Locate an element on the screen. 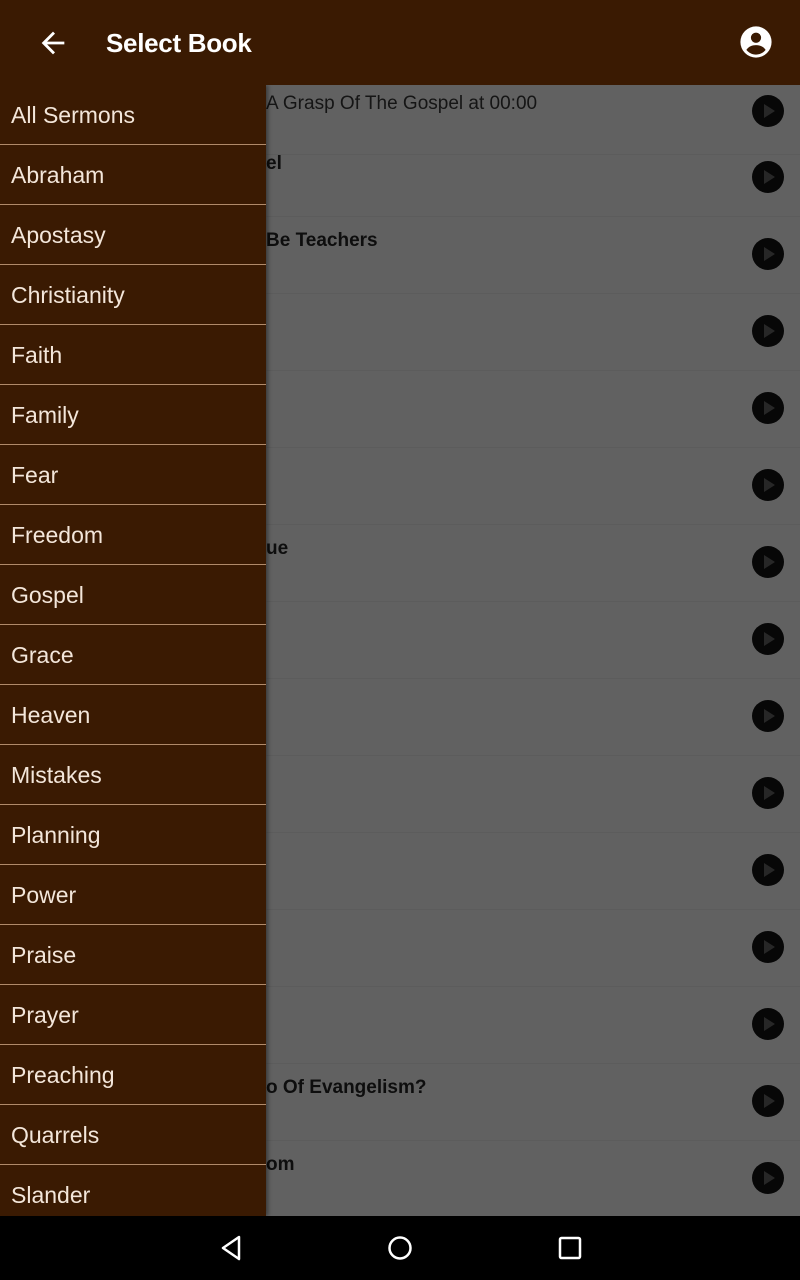  drawer-item-prayer: Prayer is located at coordinates (133, 1015).